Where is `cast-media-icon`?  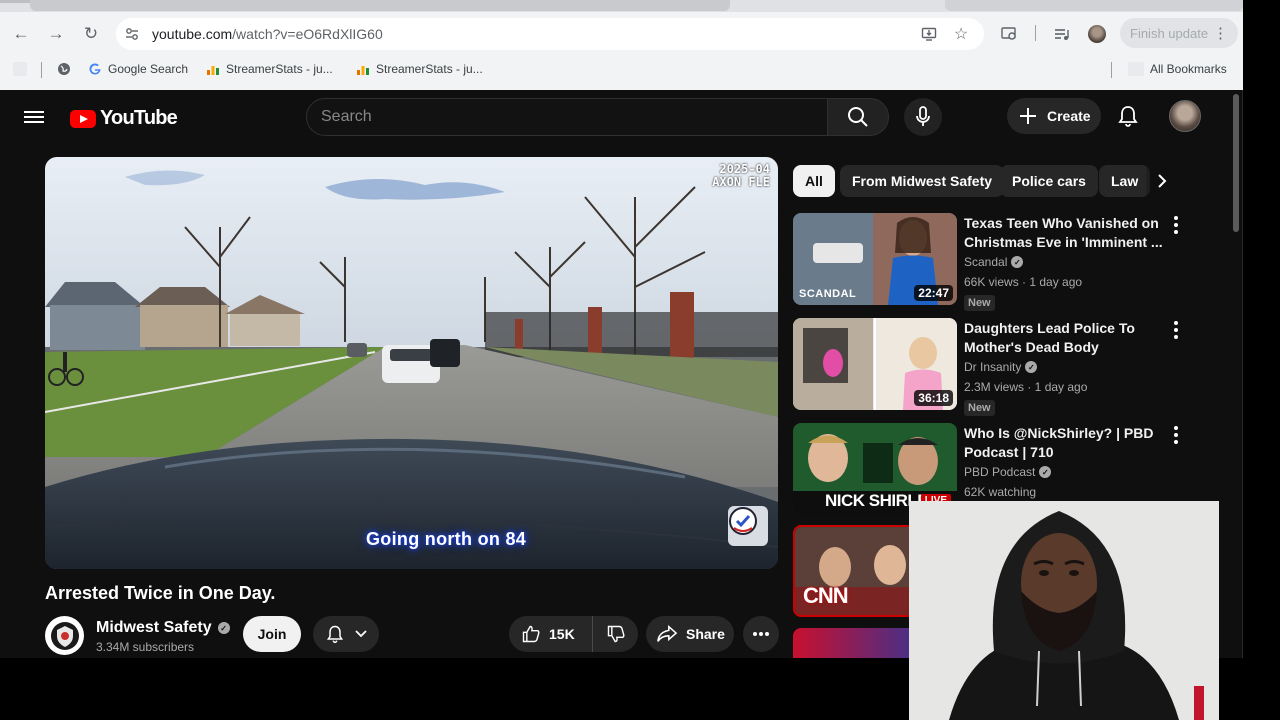 cast-media-icon is located at coordinates (1009, 34).